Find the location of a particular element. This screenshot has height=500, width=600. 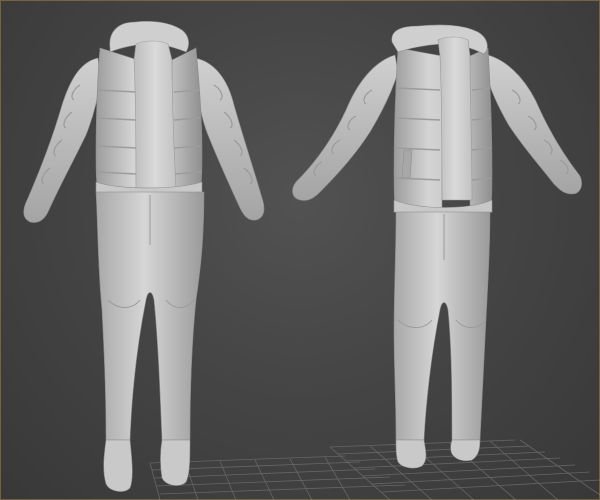

left-sneaker-l is located at coordinates (118, 465).